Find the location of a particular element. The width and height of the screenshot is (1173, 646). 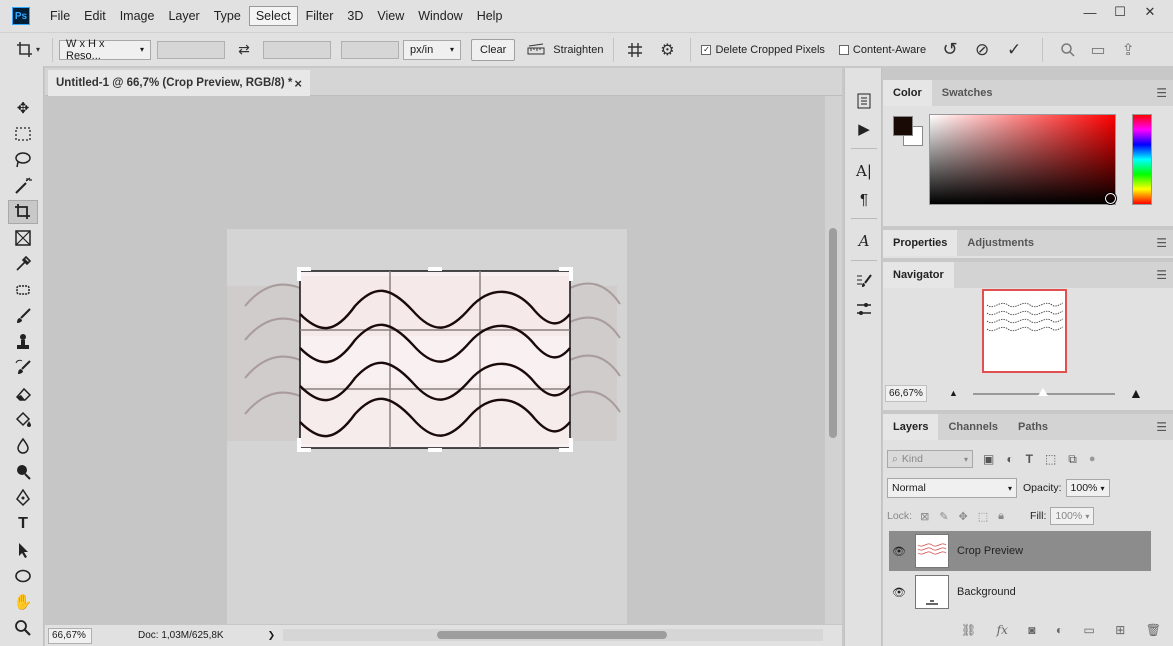

tab-properties: Properties is located at coordinates (920, 243).